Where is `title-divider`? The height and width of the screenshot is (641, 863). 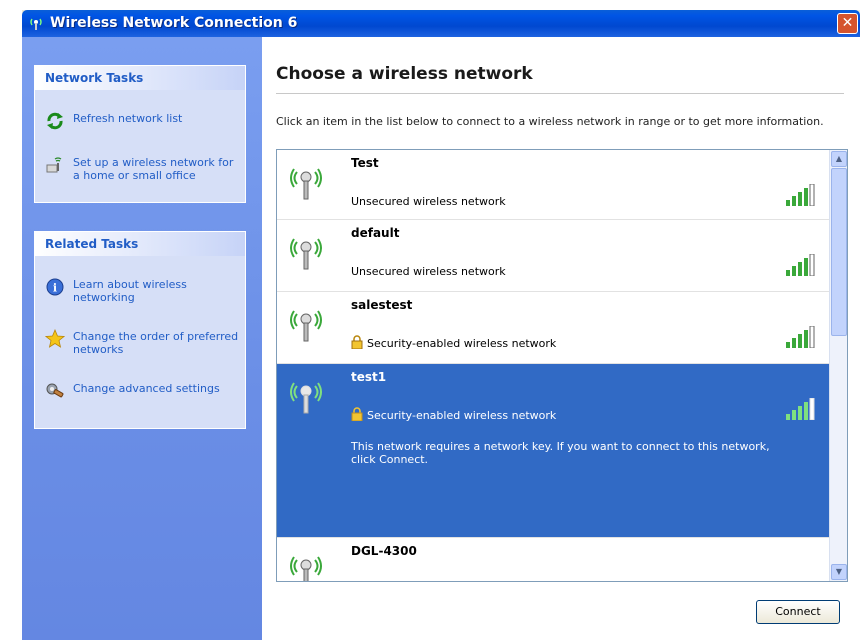
title-divider is located at coordinates (560, 93).